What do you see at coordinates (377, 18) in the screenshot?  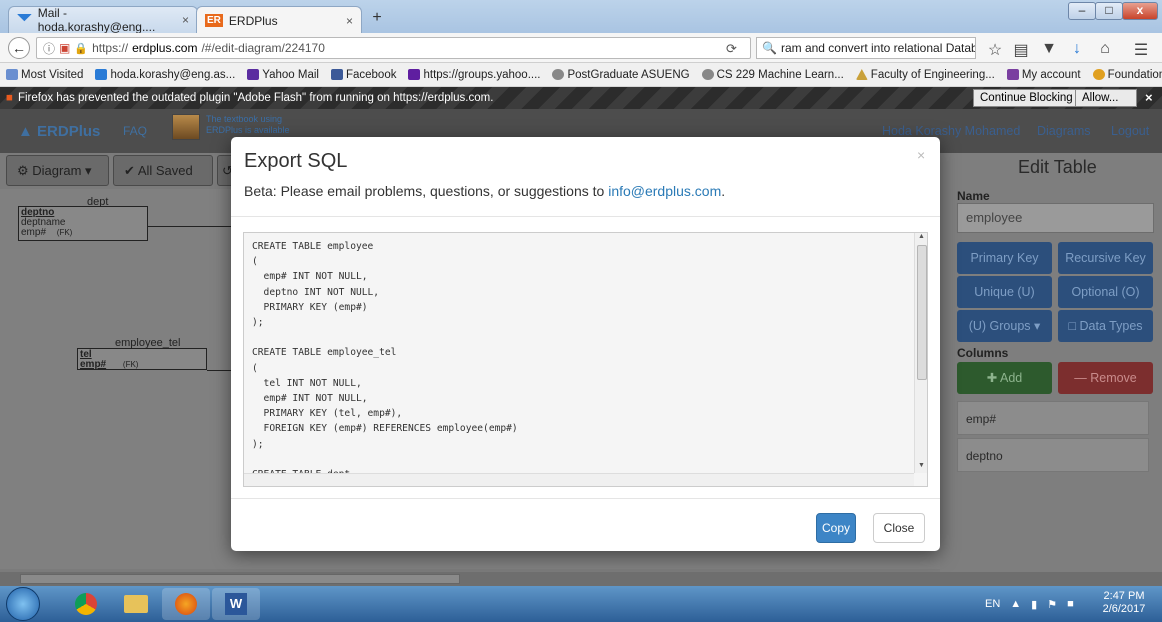 I see `new-tab-button: +` at bounding box center [377, 18].